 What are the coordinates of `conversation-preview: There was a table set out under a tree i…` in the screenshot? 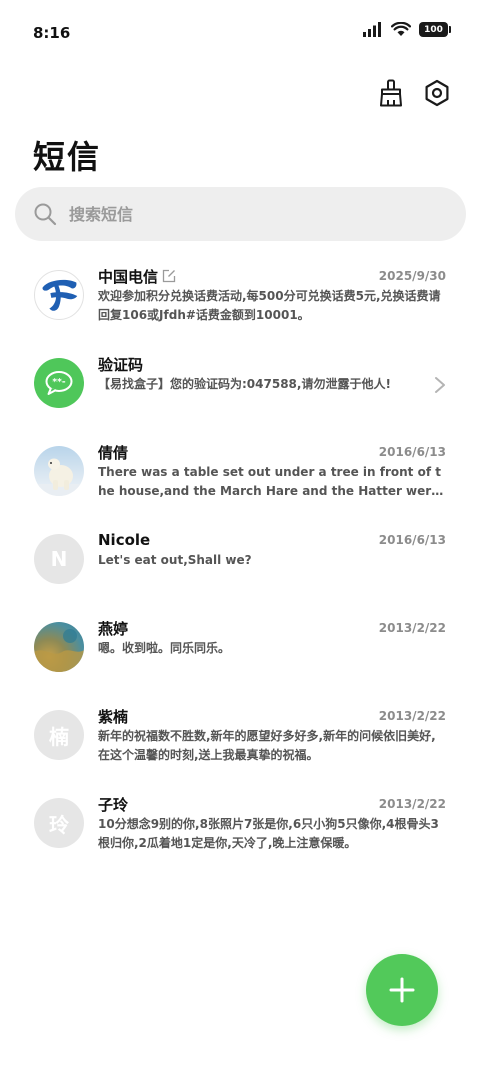 It's located at (269, 481).